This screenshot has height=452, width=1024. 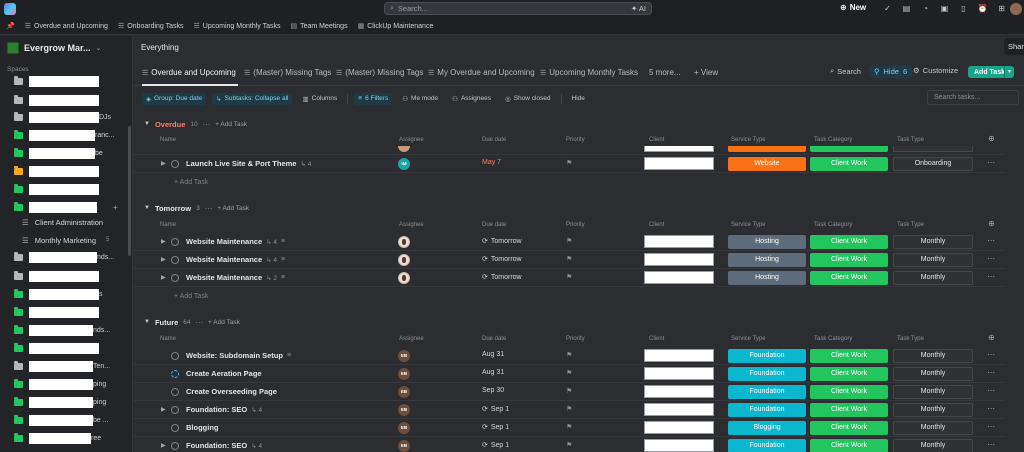 What do you see at coordinates (224, 445) in the screenshot?
I see `task-name: Foundation: SEO ↳ 4` at bounding box center [224, 445].